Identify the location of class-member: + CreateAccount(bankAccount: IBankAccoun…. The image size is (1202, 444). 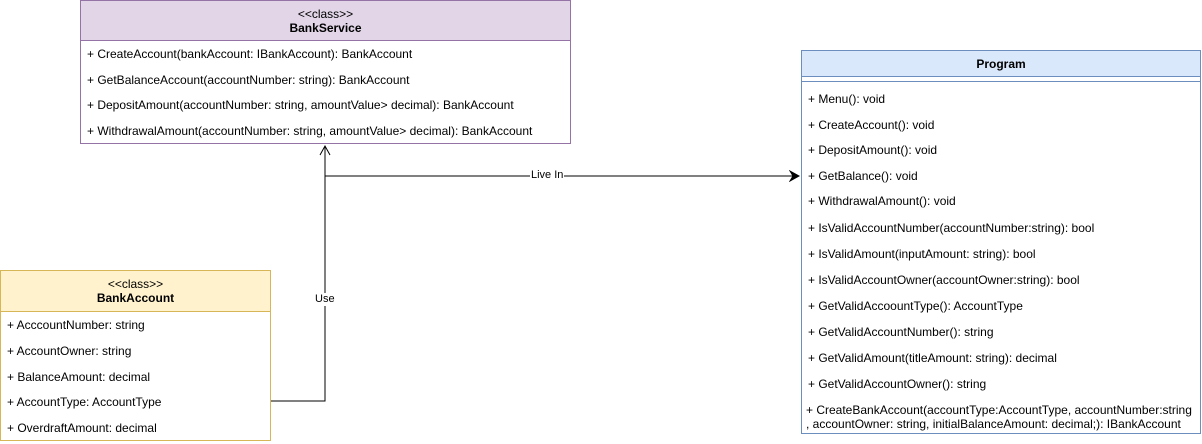
(250, 54).